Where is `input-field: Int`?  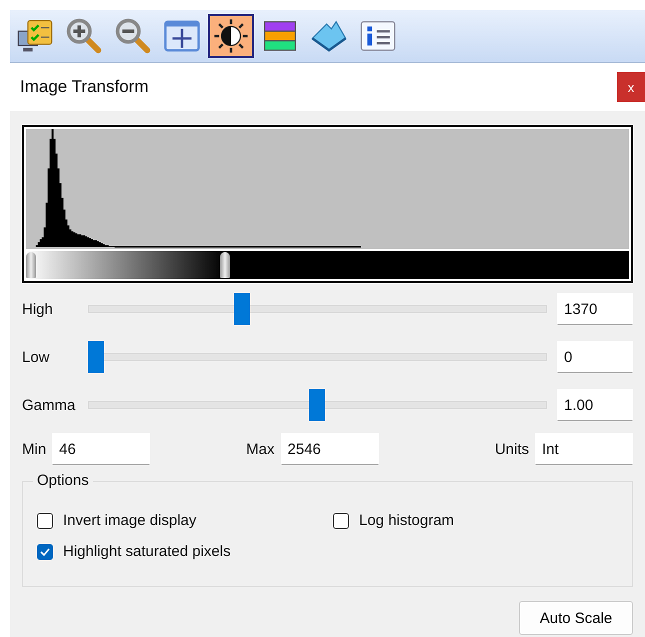 input-field: Int is located at coordinates (584, 449).